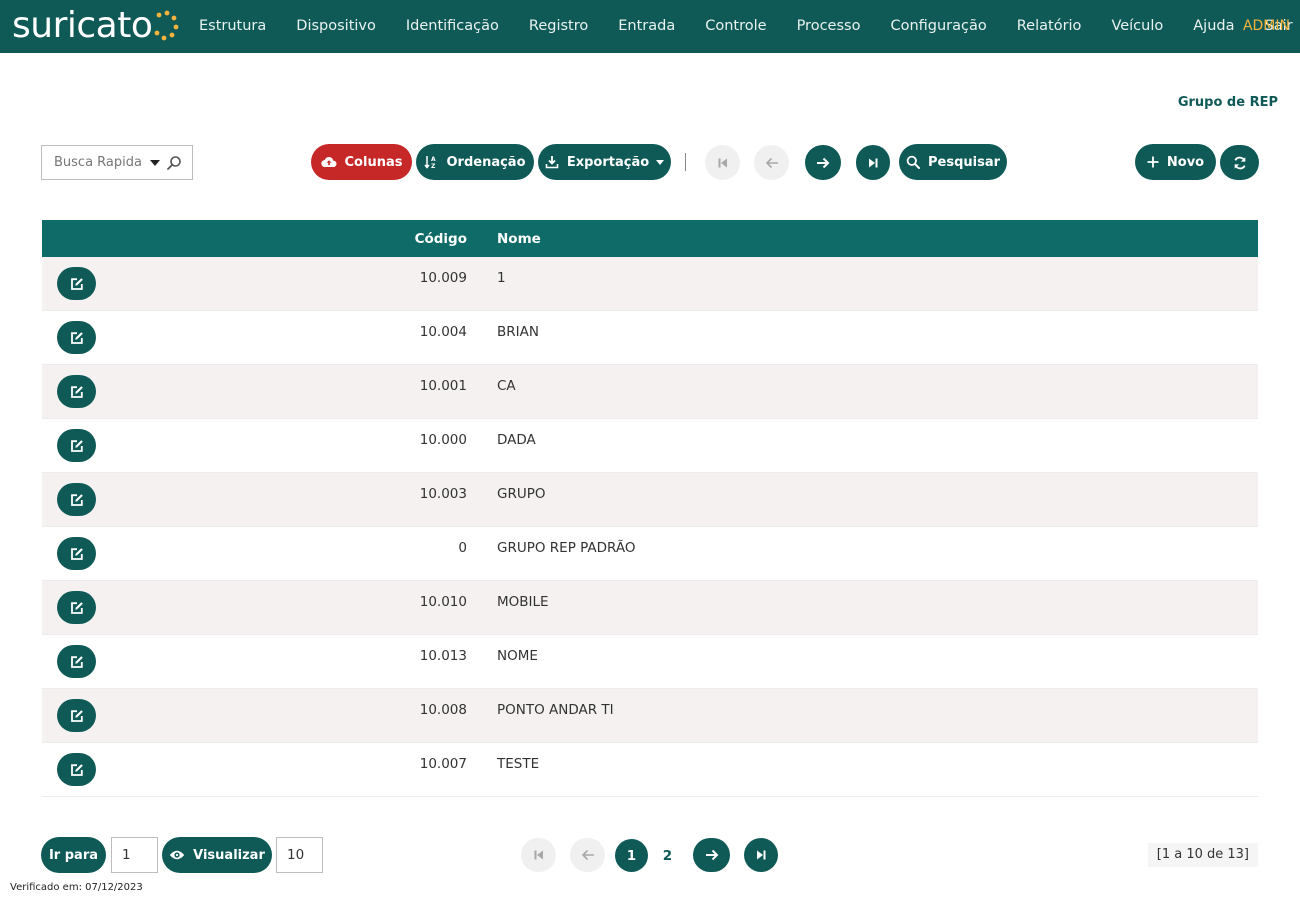 The width and height of the screenshot is (1300, 903). Describe the element at coordinates (650, 392) in the screenshot. I see `table-row: 10.001 CA` at that location.